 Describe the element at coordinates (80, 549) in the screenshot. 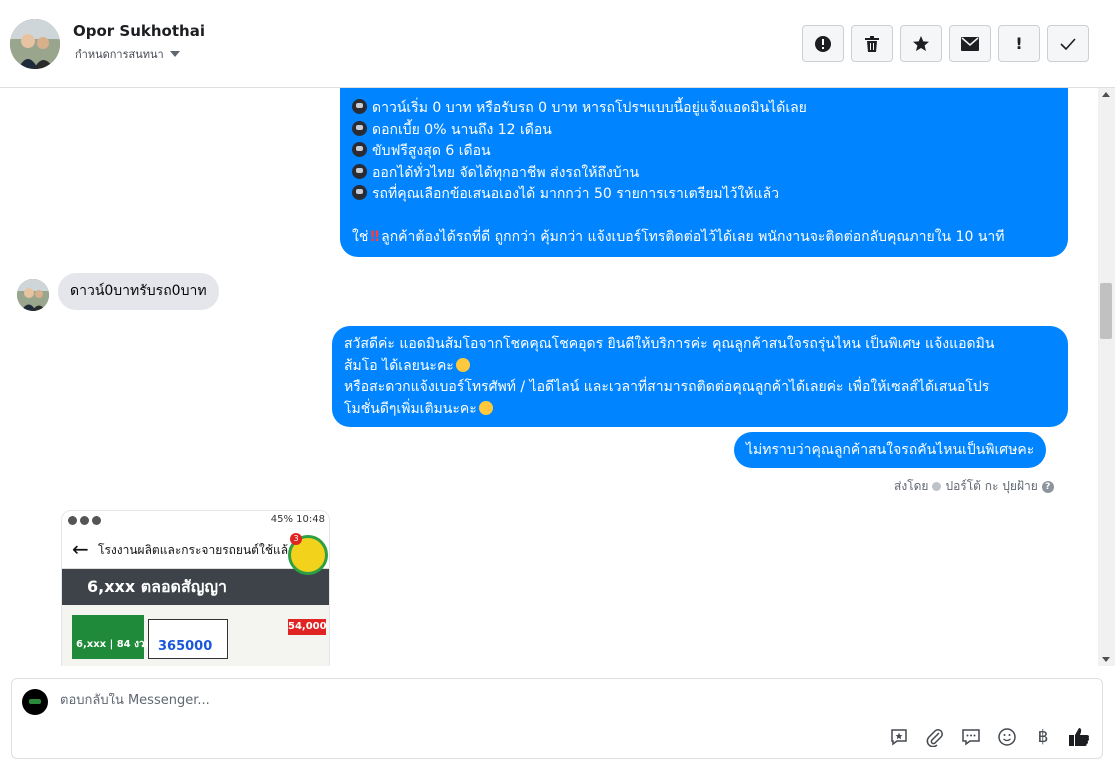

I see `back-arrow-icon: ←` at that location.